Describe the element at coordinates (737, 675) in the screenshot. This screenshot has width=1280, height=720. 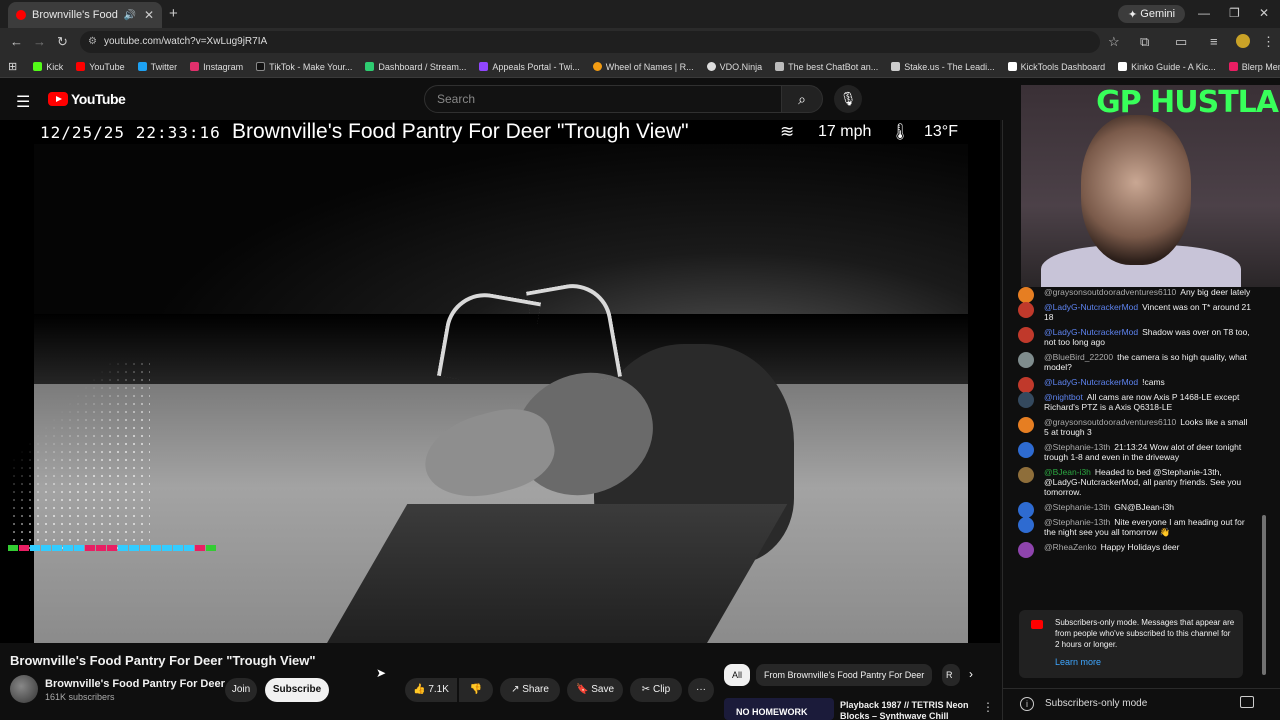
I see `chip-all: All` at that location.